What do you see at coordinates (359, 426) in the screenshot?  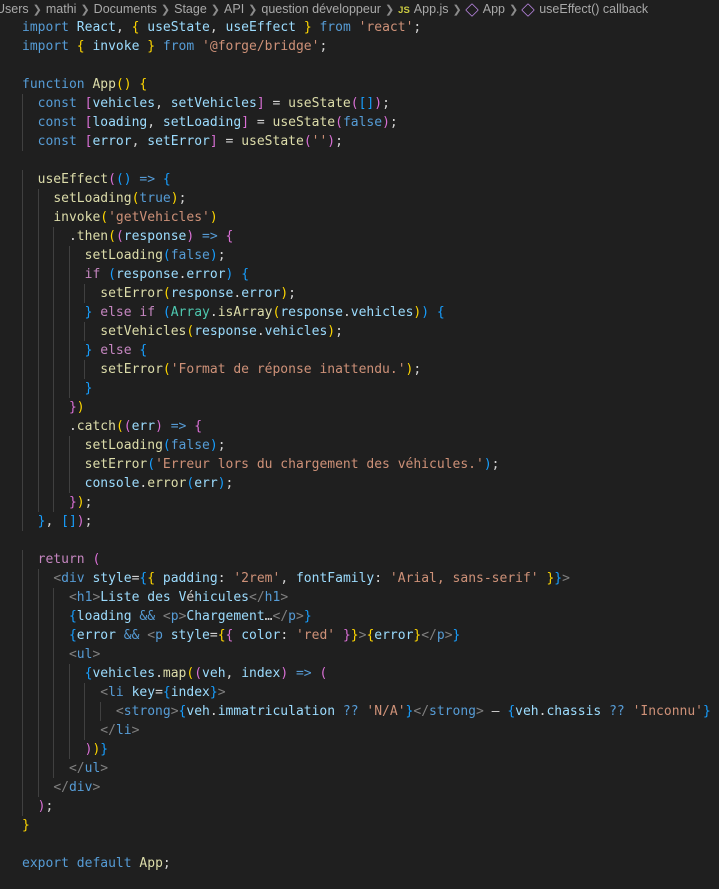 I see `code-line: .catch((err) => {` at bounding box center [359, 426].